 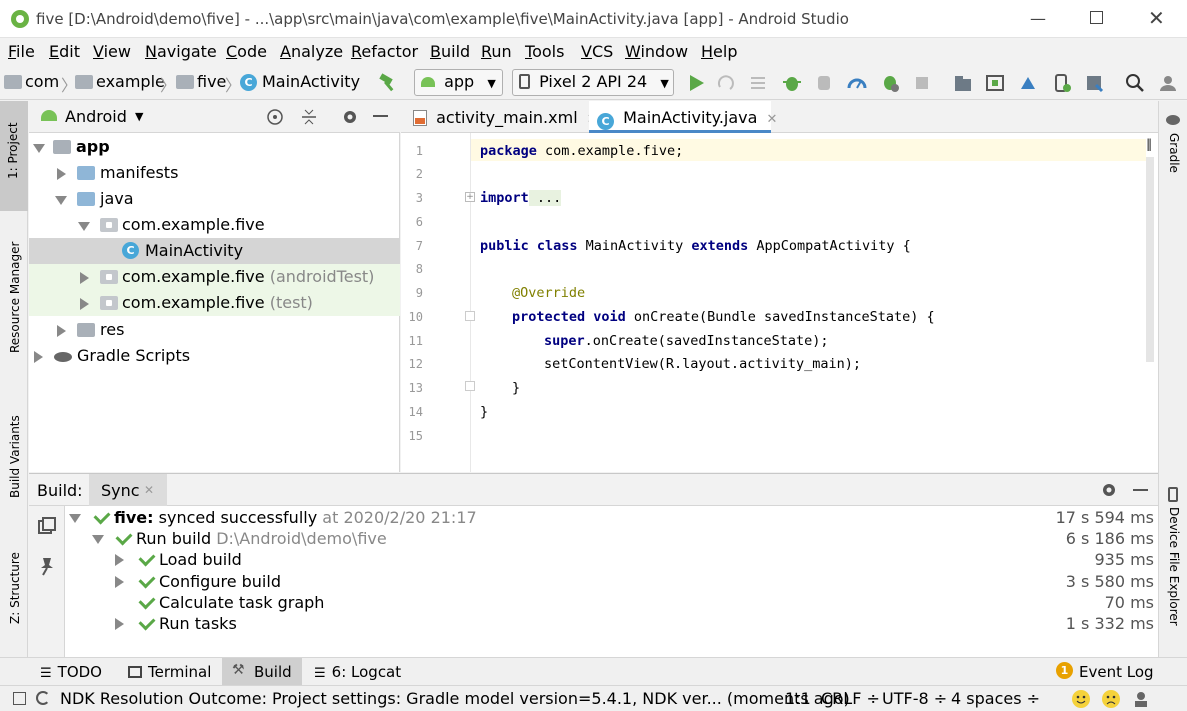 What do you see at coordinates (388, 83) in the screenshot?
I see `make-project-hammer-icon` at bounding box center [388, 83].